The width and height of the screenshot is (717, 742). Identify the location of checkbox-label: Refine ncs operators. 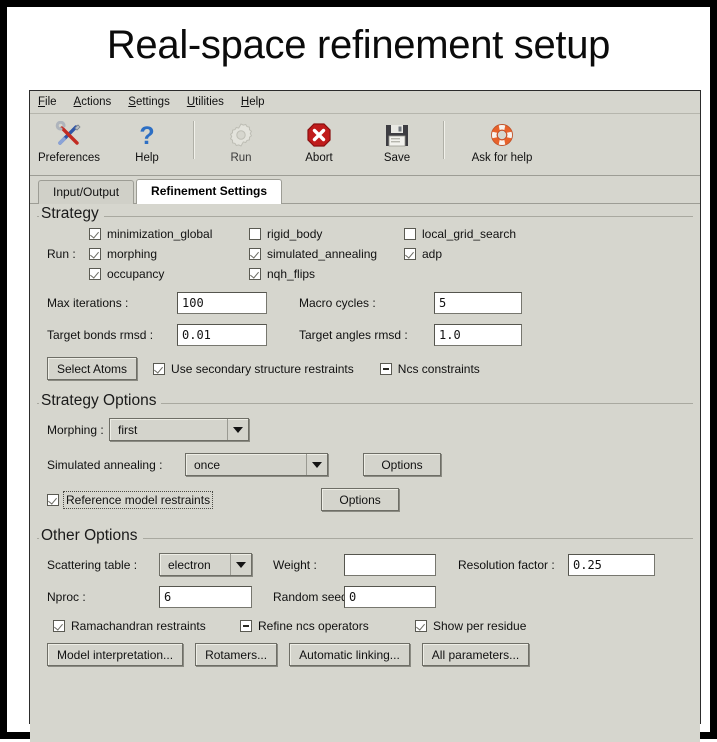
(313, 626).